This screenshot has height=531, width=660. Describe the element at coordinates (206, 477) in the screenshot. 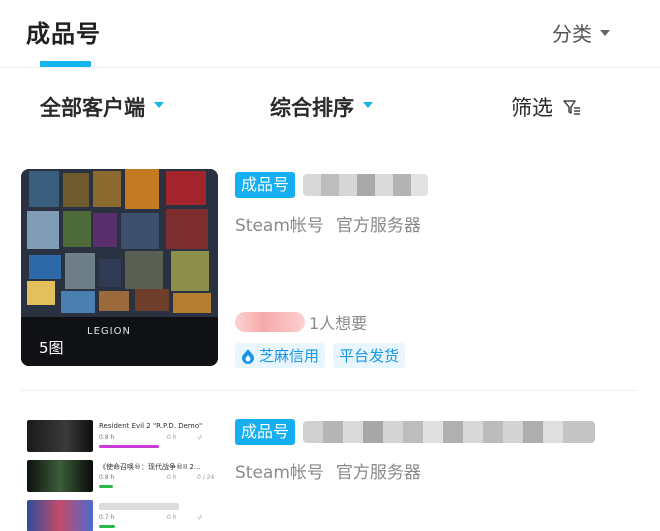

I see `game-stat: 0 / 24` at that location.